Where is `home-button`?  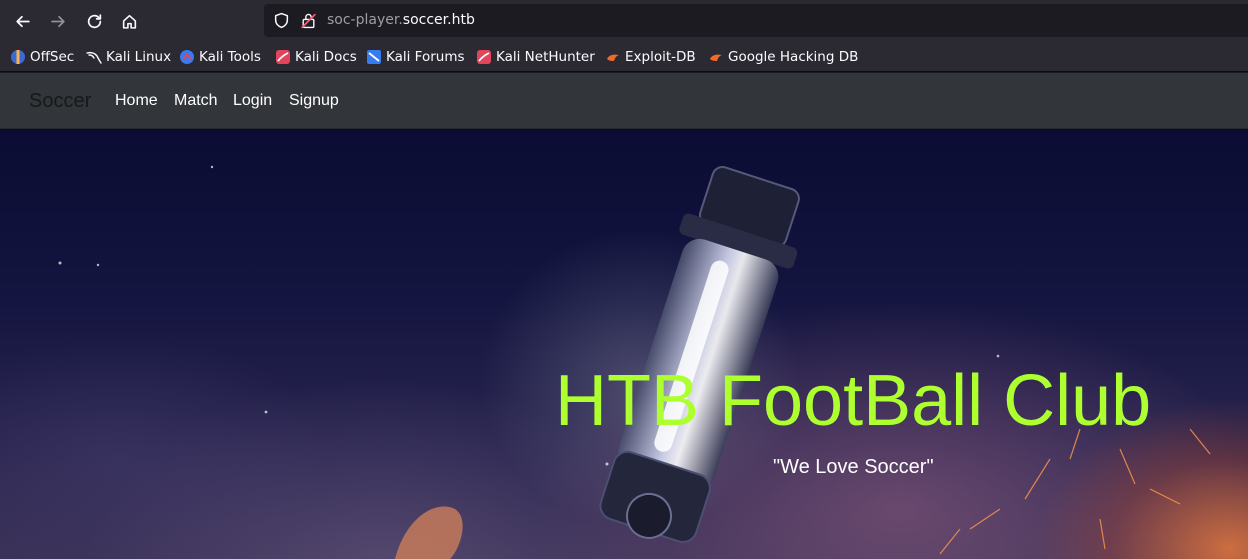
home-button is located at coordinates (129, 21).